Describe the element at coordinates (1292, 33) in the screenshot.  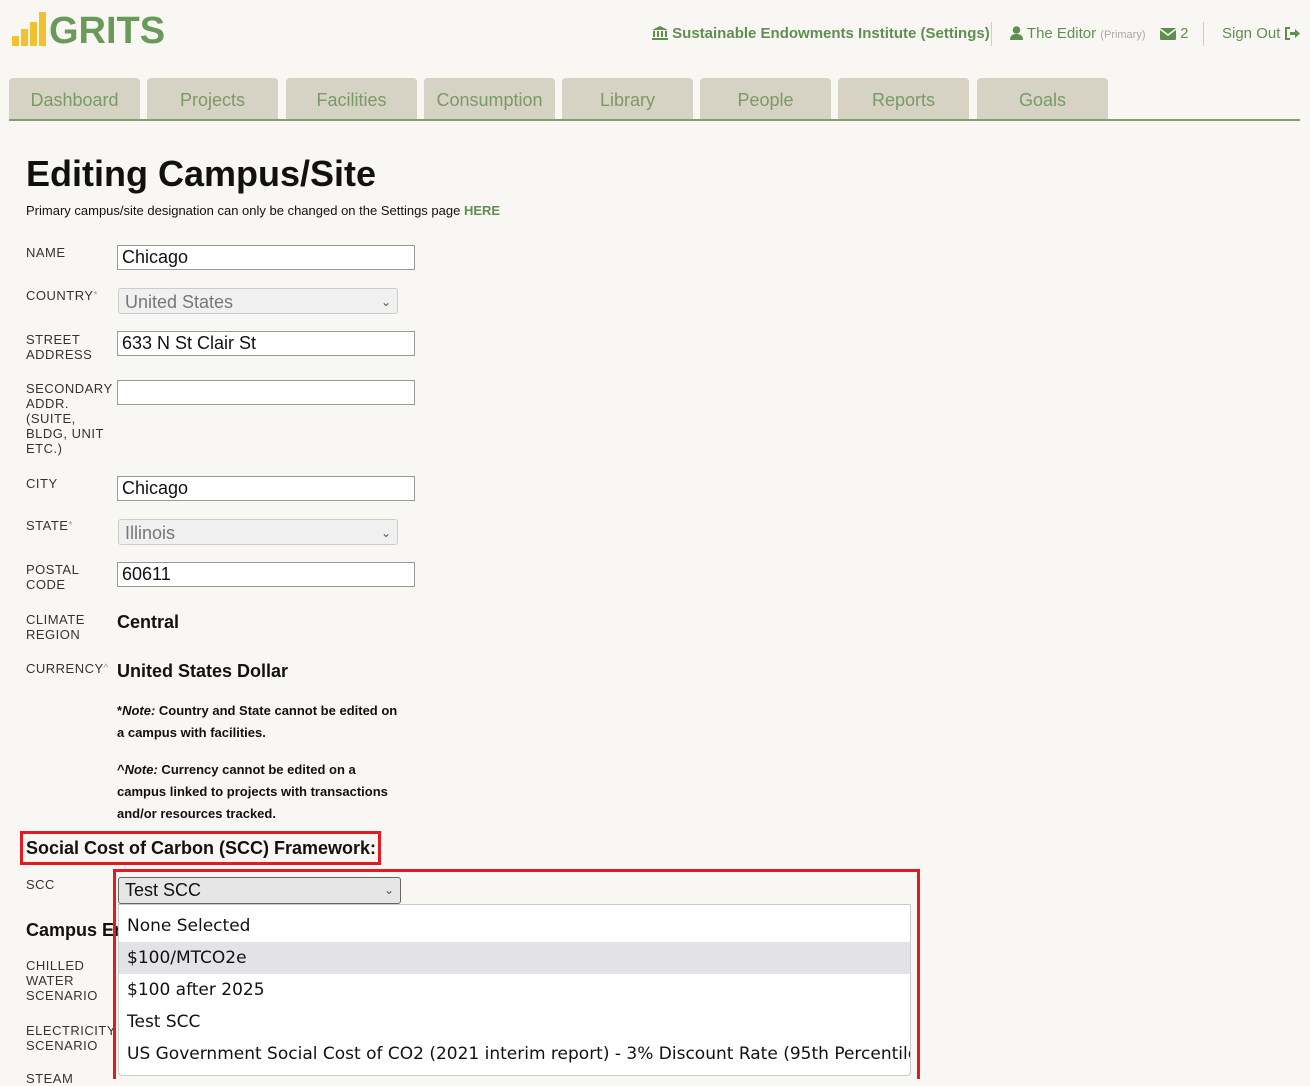
I see `sign-out-icon` at that location.